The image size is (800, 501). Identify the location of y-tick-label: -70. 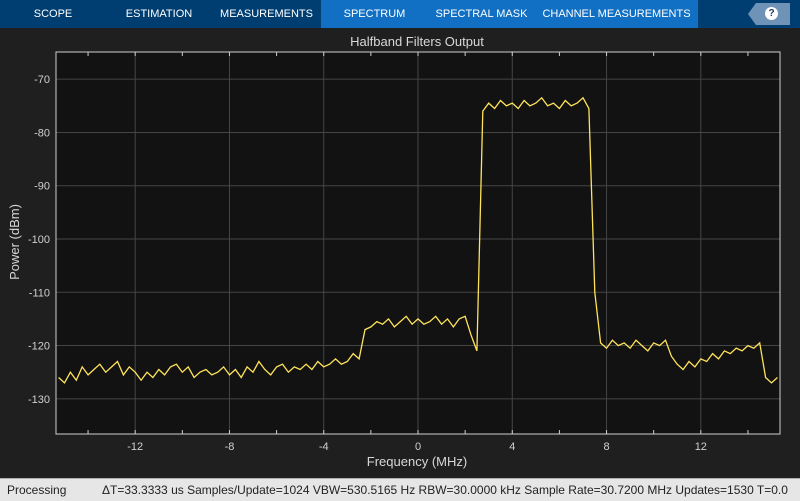
(42, 80).